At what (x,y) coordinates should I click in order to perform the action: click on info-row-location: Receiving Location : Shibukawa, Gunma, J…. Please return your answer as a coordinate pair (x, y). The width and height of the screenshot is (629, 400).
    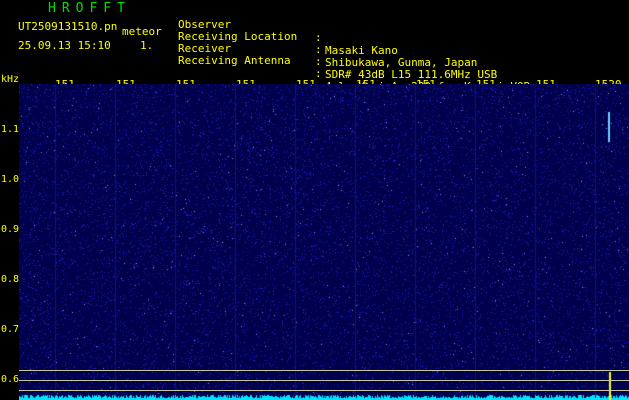
    Looking at the image, I should click on (327, 43).